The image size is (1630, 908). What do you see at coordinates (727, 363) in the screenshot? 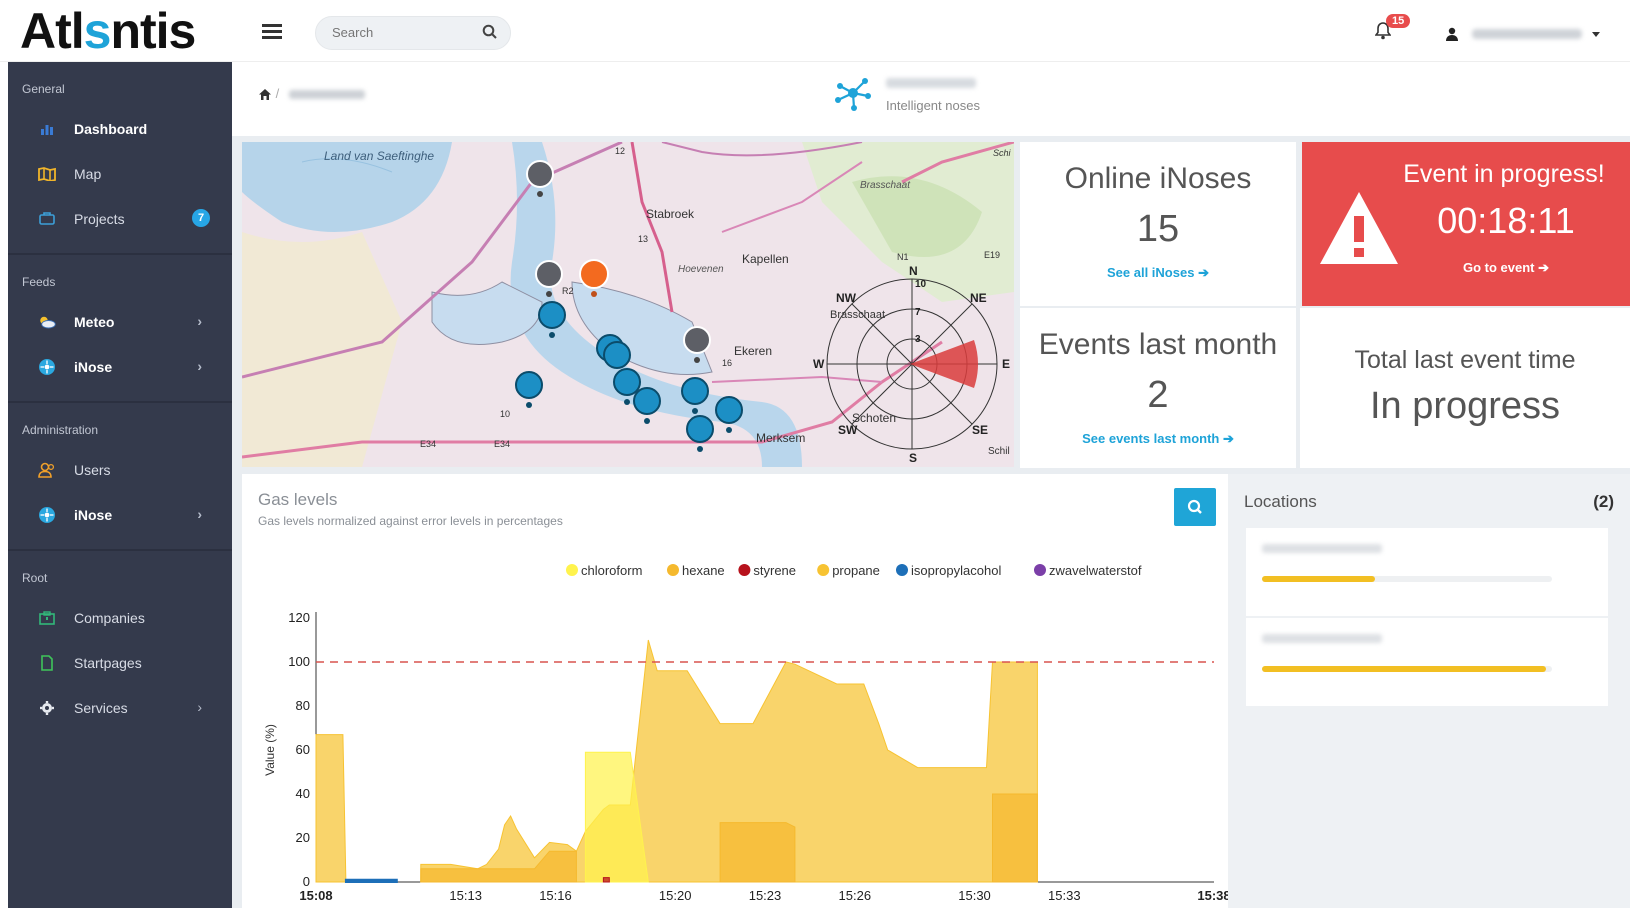
I see `road-label: 16` at bounding box center [727, 363].